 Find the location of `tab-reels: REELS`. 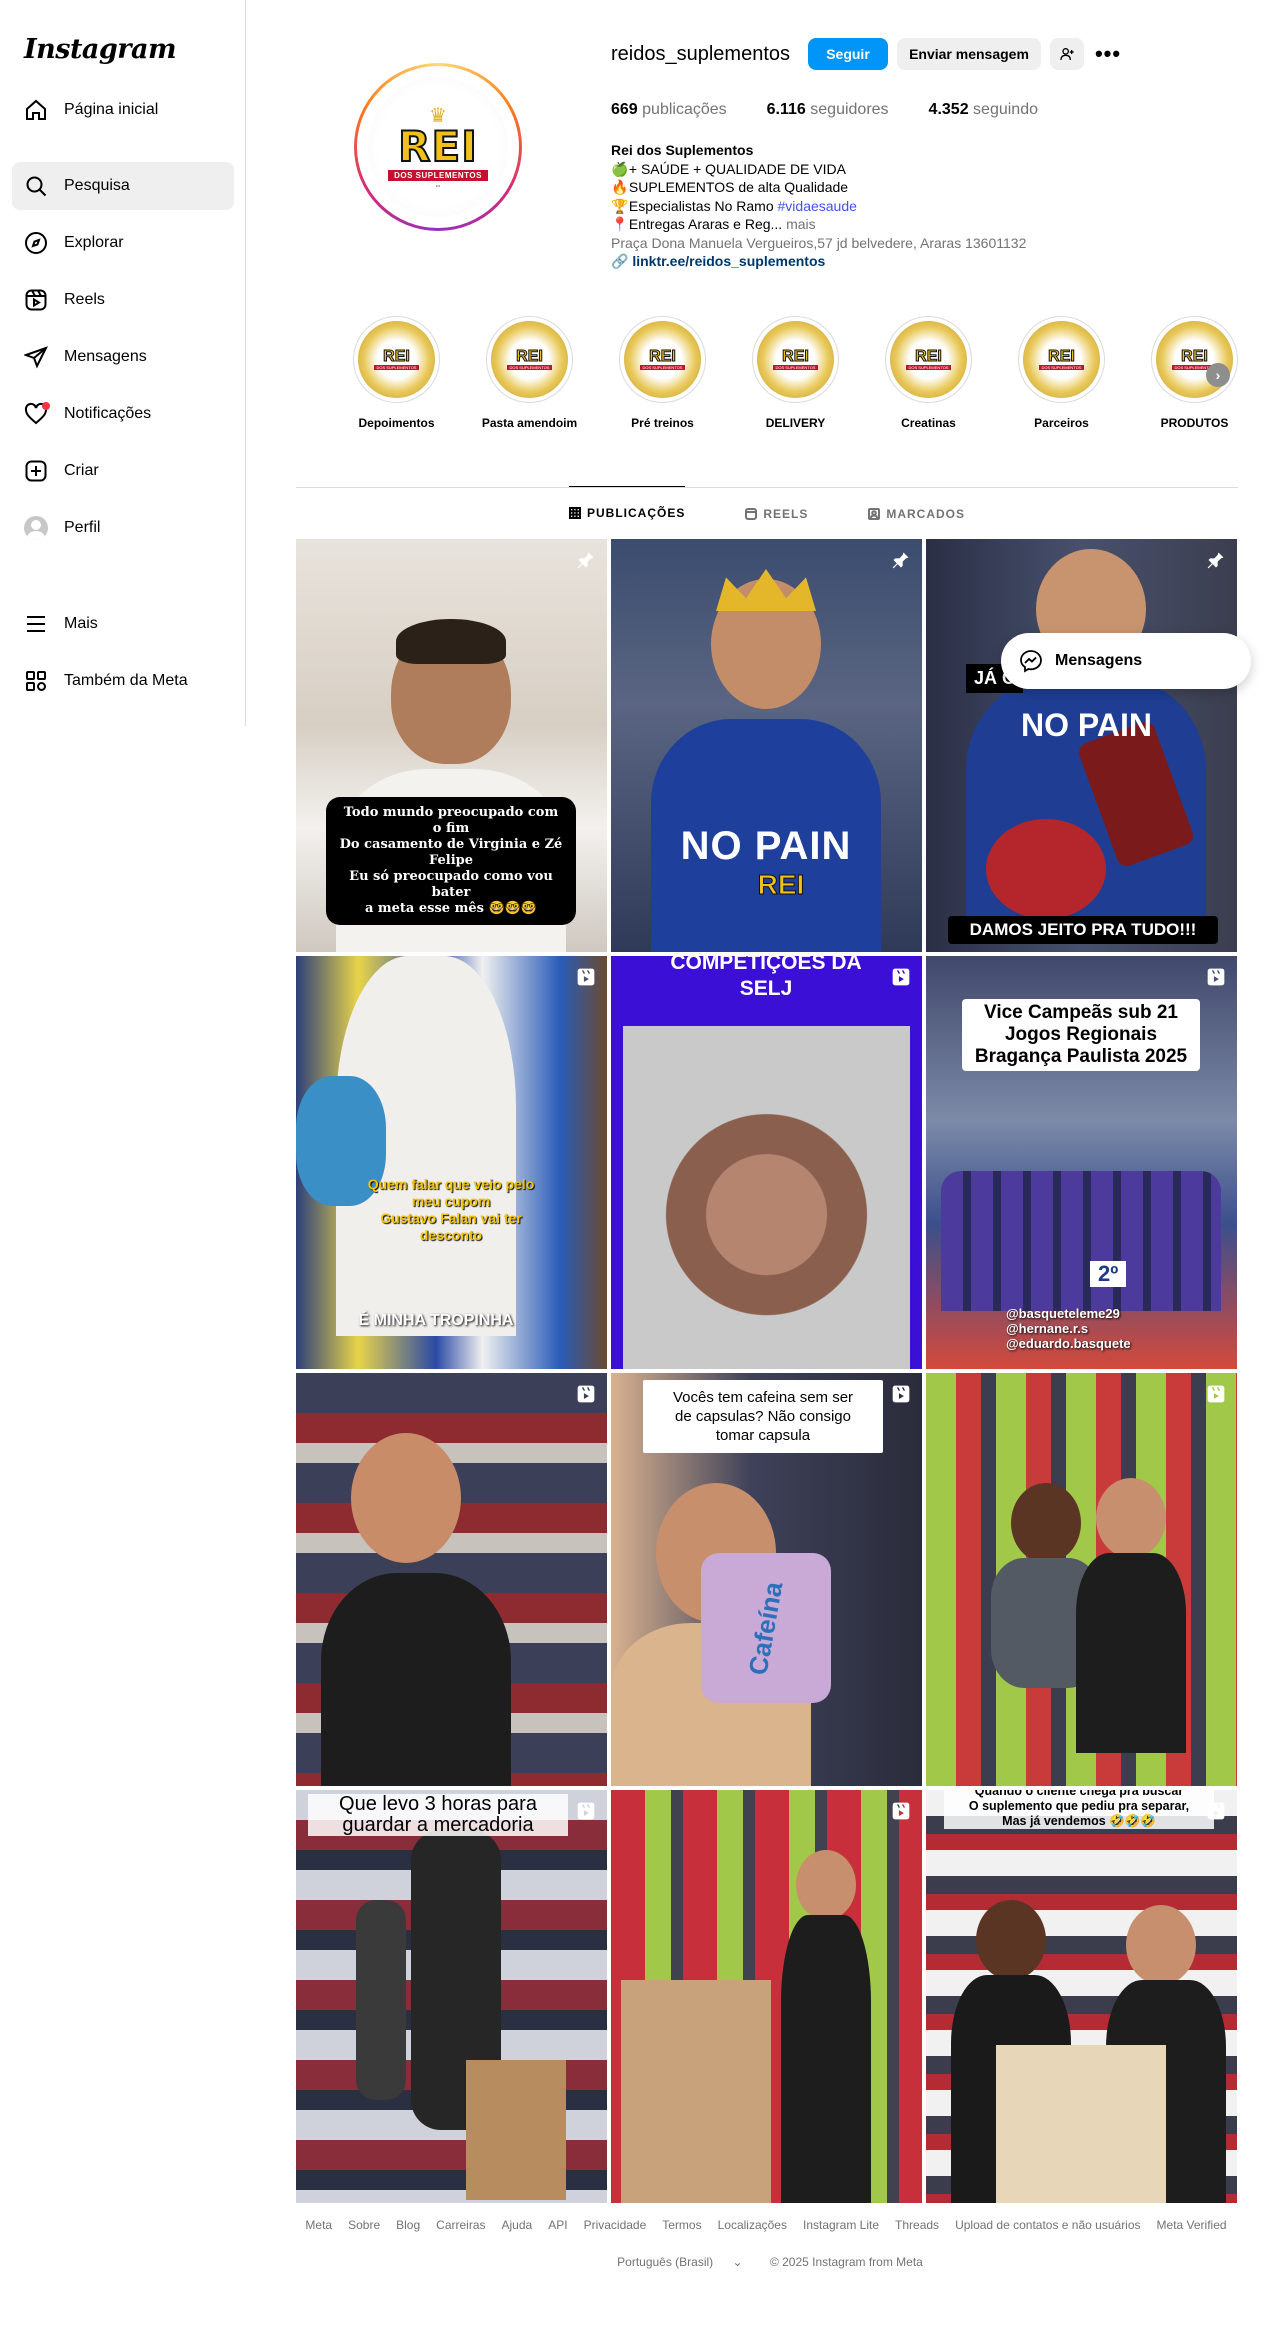

tab-reels: REELS is located at coordinates (776, 513).